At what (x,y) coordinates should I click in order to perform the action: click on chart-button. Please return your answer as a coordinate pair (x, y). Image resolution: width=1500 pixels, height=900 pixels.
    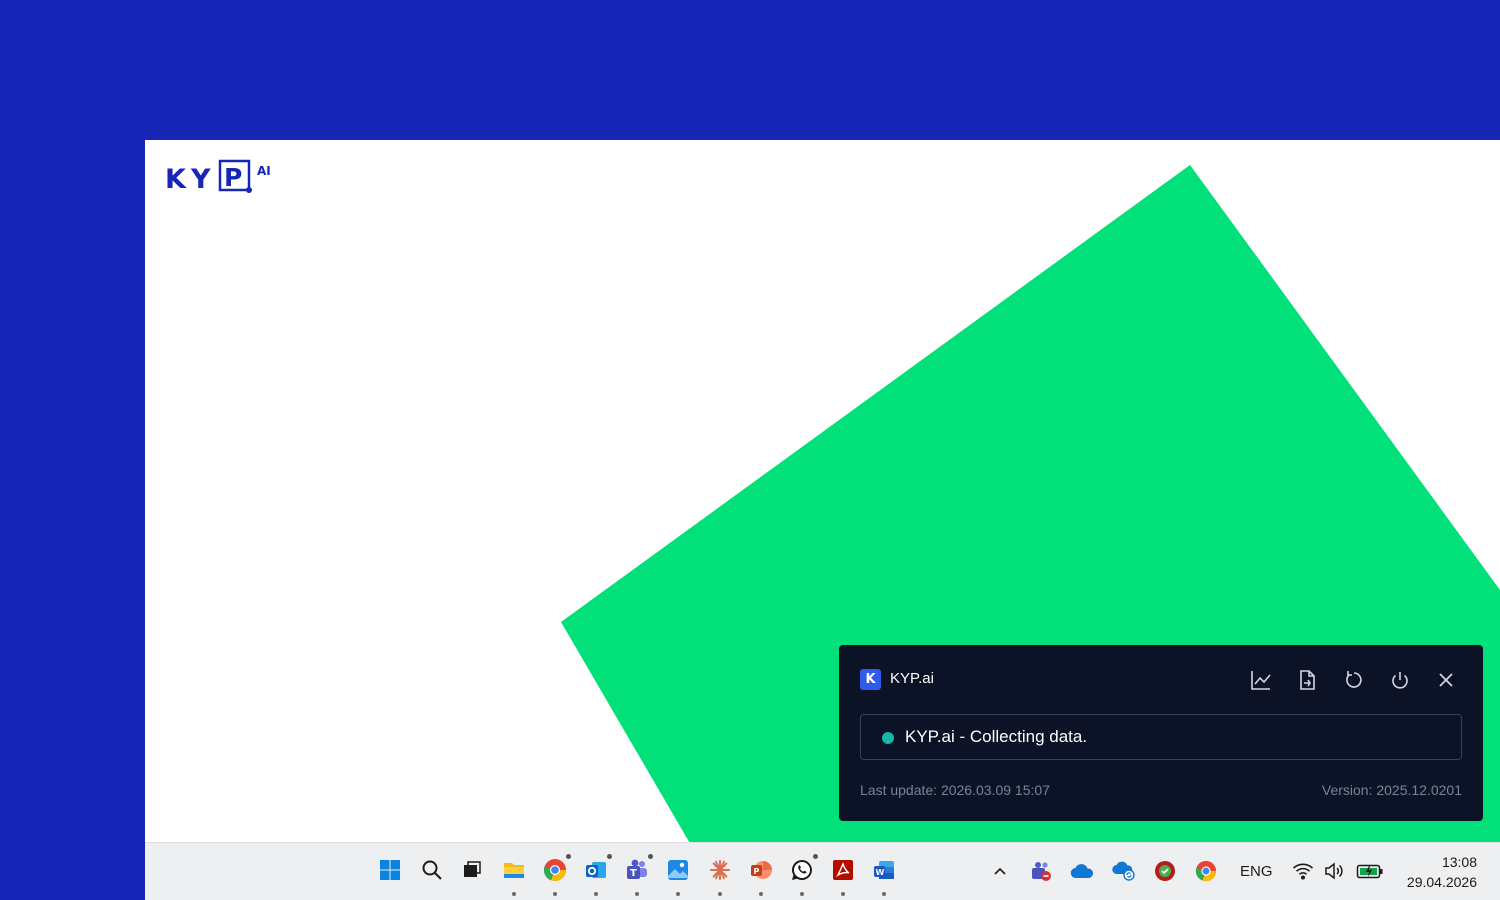
    Looking at the image, I should click on (1261, 680).